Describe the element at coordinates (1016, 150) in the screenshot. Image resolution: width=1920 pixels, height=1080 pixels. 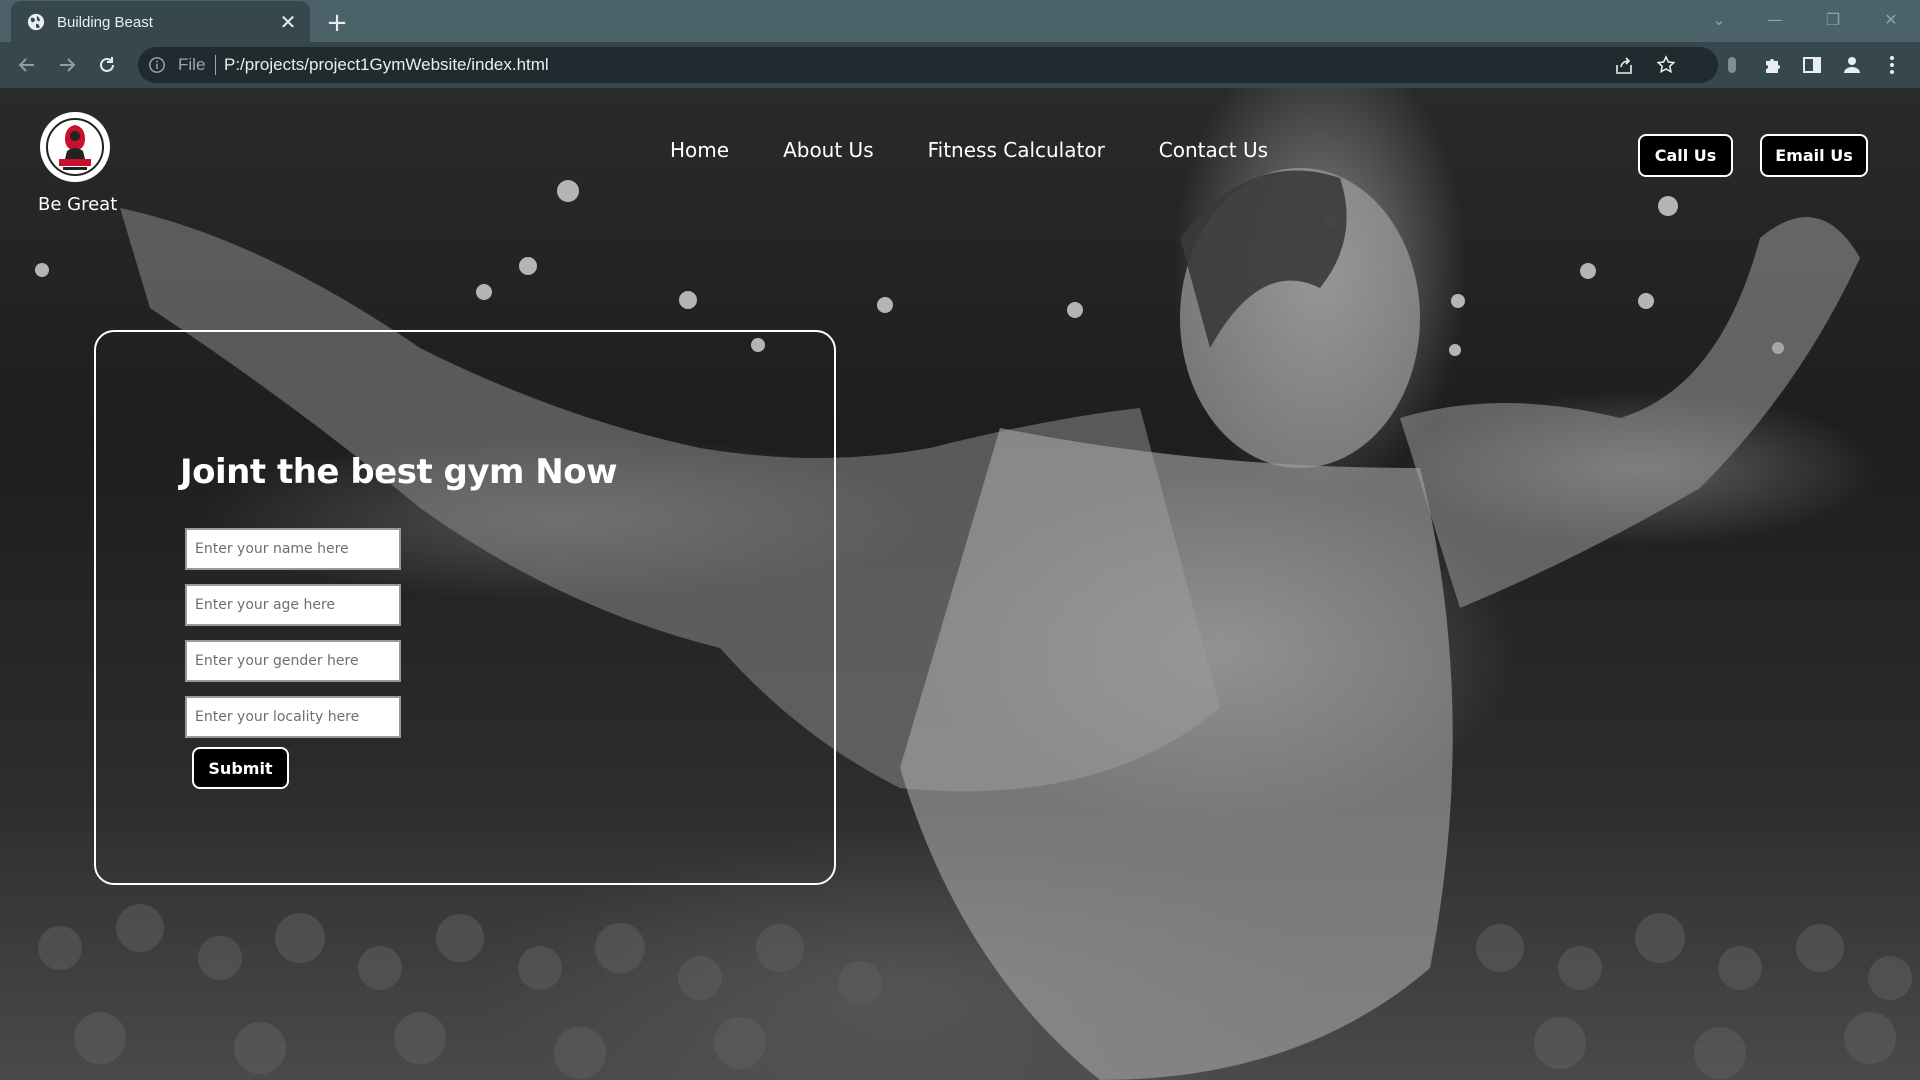
I see `nav-link-fitness-calculator: Fitness Calculator` at that location.